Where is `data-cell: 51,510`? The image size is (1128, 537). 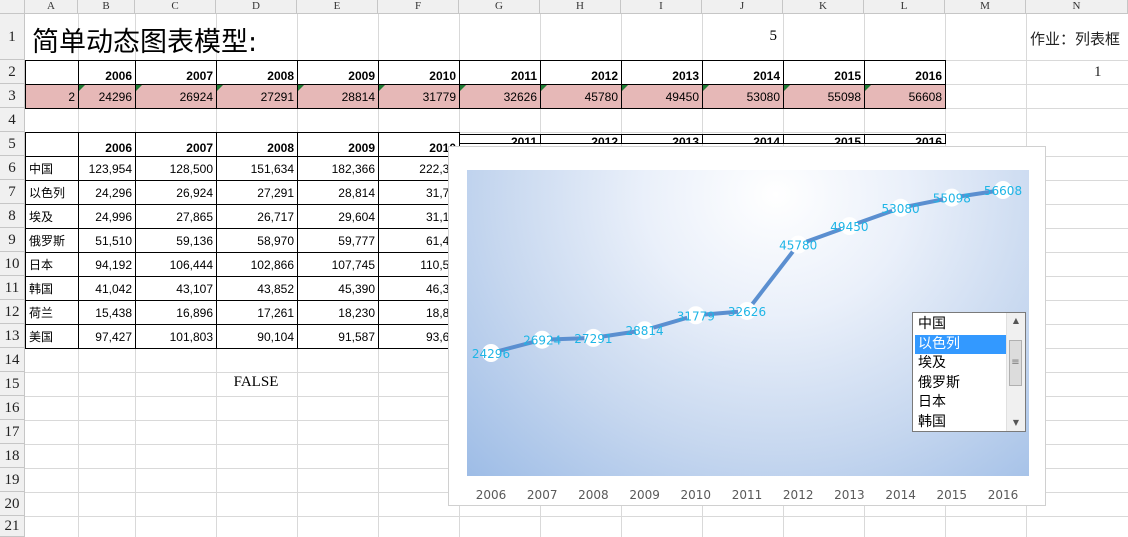
data-cell: 51,510 is located at coordinates (107, 240).